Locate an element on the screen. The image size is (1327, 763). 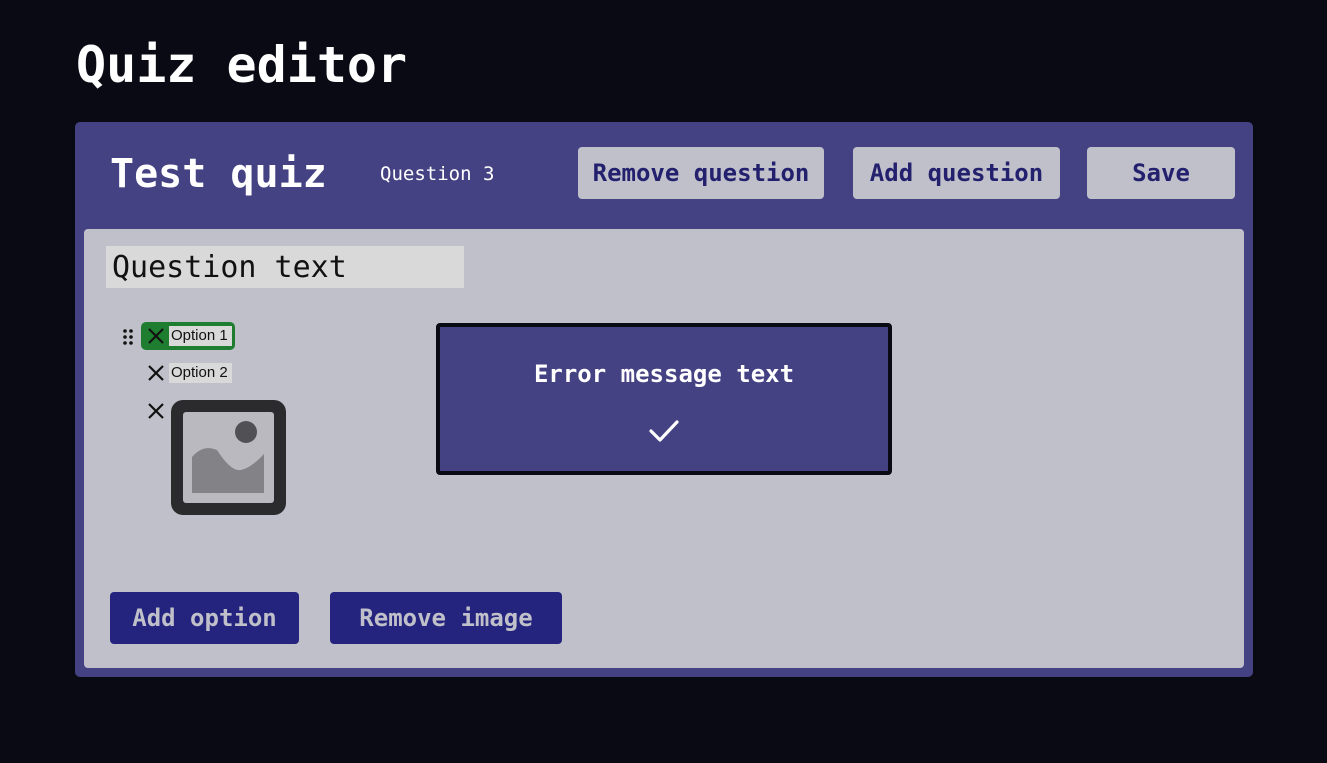
error-message: Error message text is located at coordinates (664, 374).